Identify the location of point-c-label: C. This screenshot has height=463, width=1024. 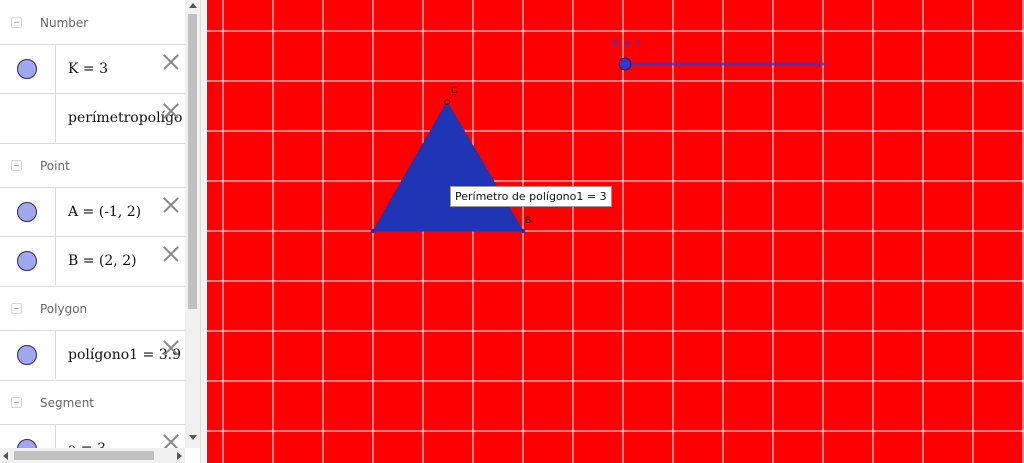
(454, 91).